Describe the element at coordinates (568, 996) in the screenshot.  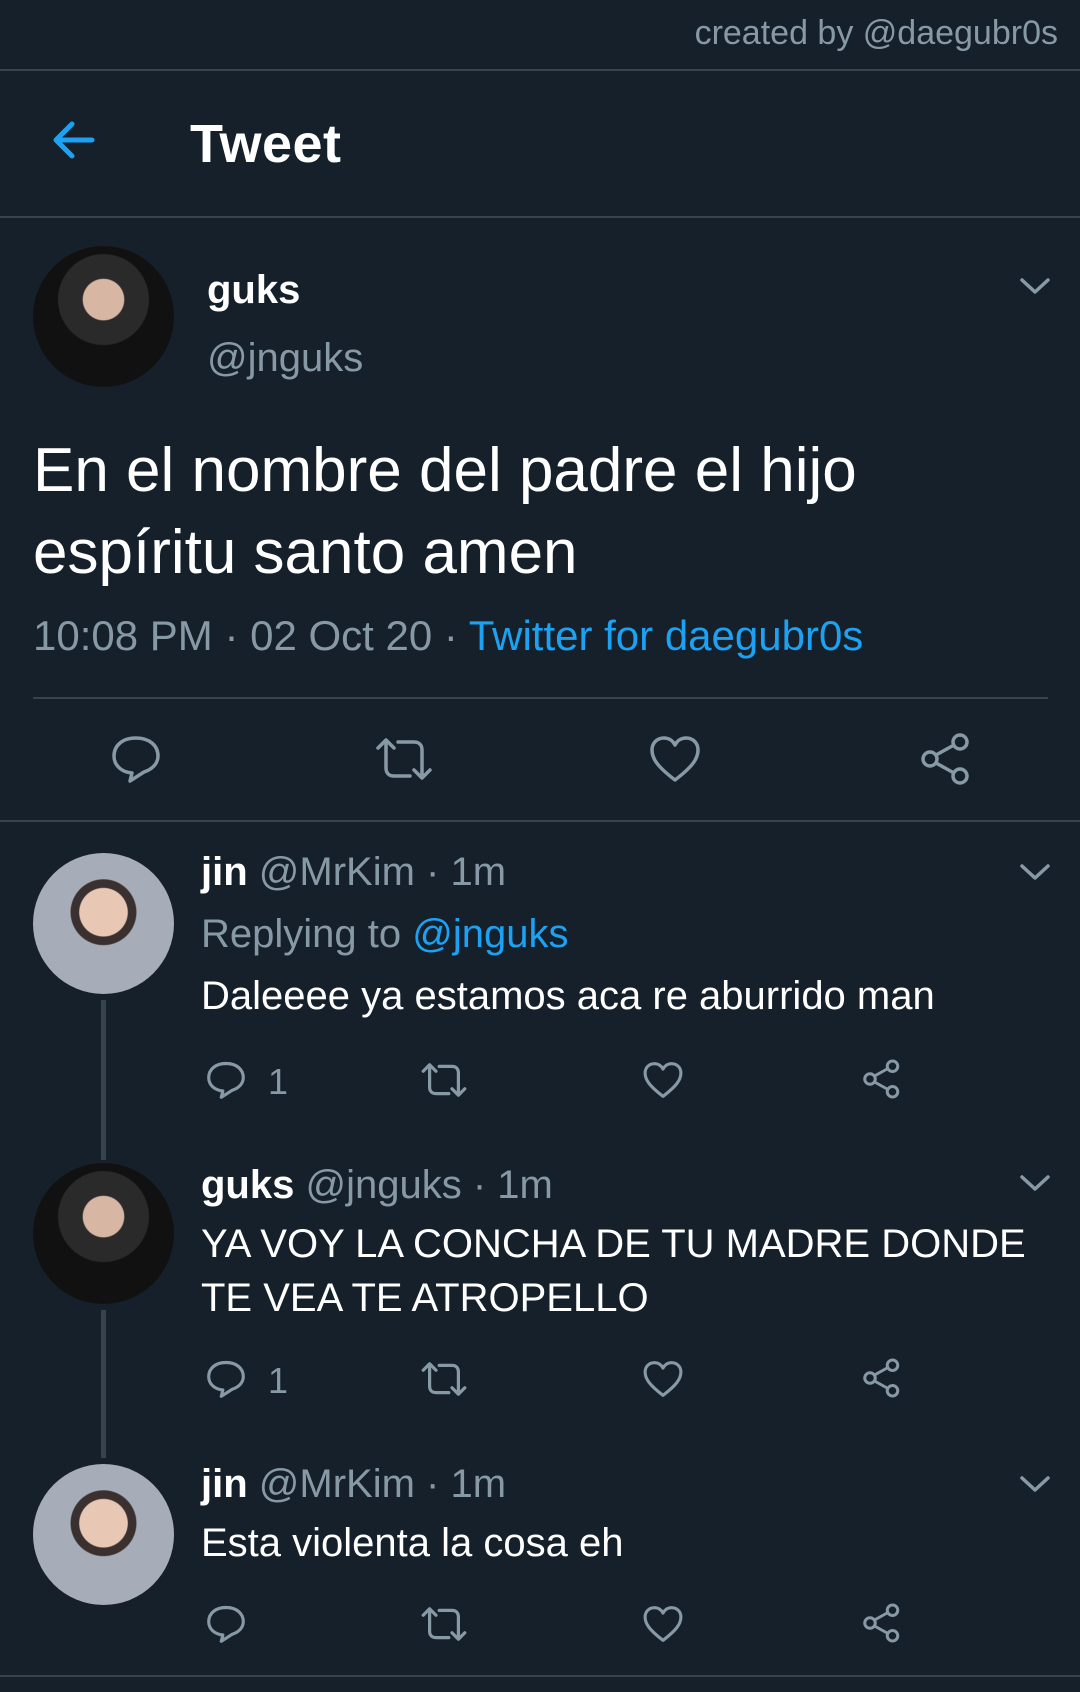
I see `reply-text: Daleeee ya estamos aca re aburrido man` at that location.